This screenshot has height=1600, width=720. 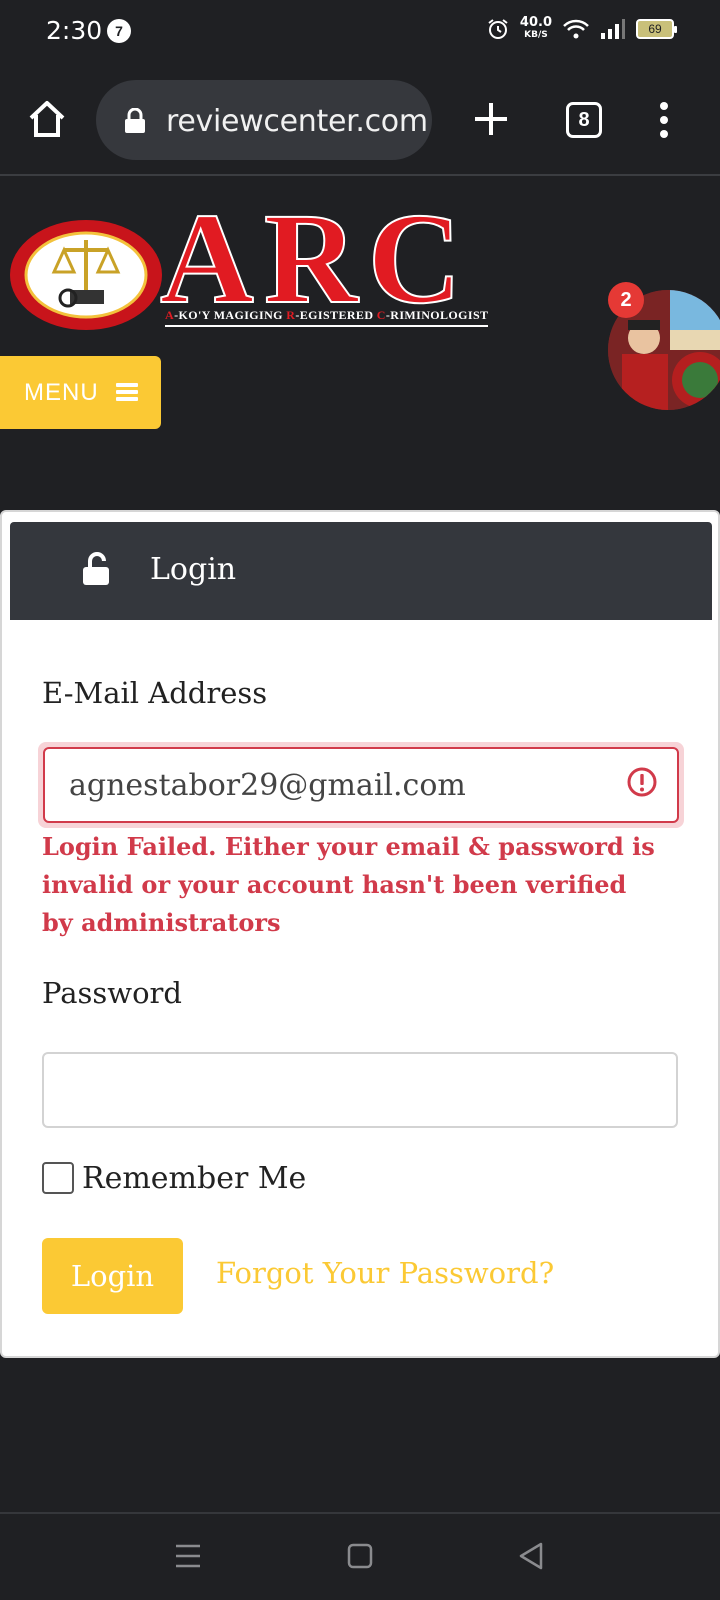 What do you see at coordinates (360, 31) in the screenshot?
I see `status-bar: 2:30 7 40.0 KB/S 69` at bounding box center [360, 31].